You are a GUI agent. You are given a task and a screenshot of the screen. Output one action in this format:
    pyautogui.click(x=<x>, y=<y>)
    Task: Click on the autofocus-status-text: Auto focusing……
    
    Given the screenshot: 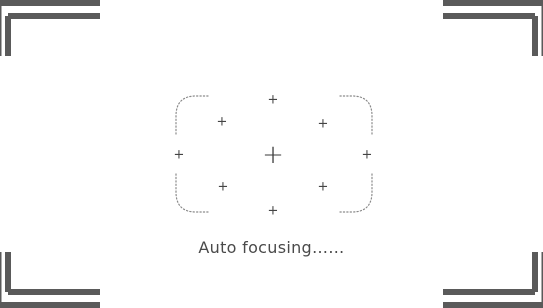 What is the action you would take?
    pyautogui.click(x=271, y=247)
    